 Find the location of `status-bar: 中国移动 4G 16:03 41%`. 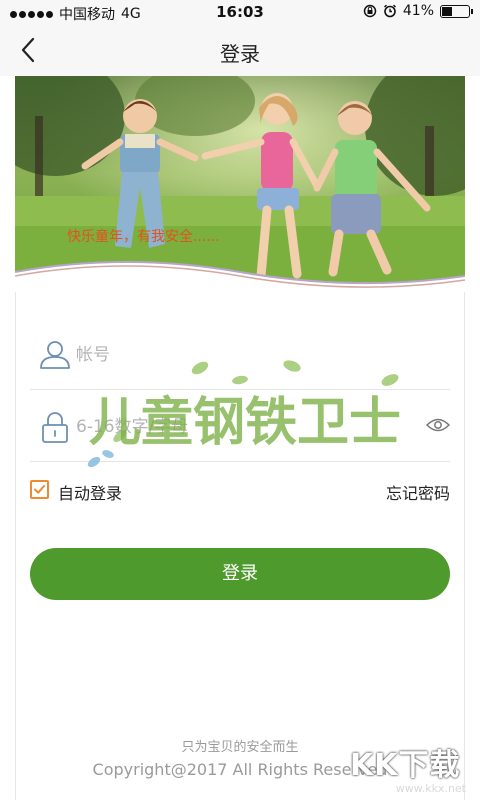

status-bar: 中国移动 4G 16:03 41% is located at coordinates (240, 12).